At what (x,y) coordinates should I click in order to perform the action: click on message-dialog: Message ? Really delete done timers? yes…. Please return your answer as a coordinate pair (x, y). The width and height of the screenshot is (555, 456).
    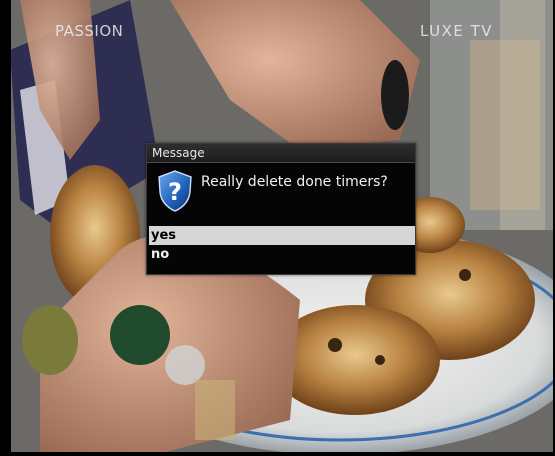
    Looking at the image, I should click on (281, 209).